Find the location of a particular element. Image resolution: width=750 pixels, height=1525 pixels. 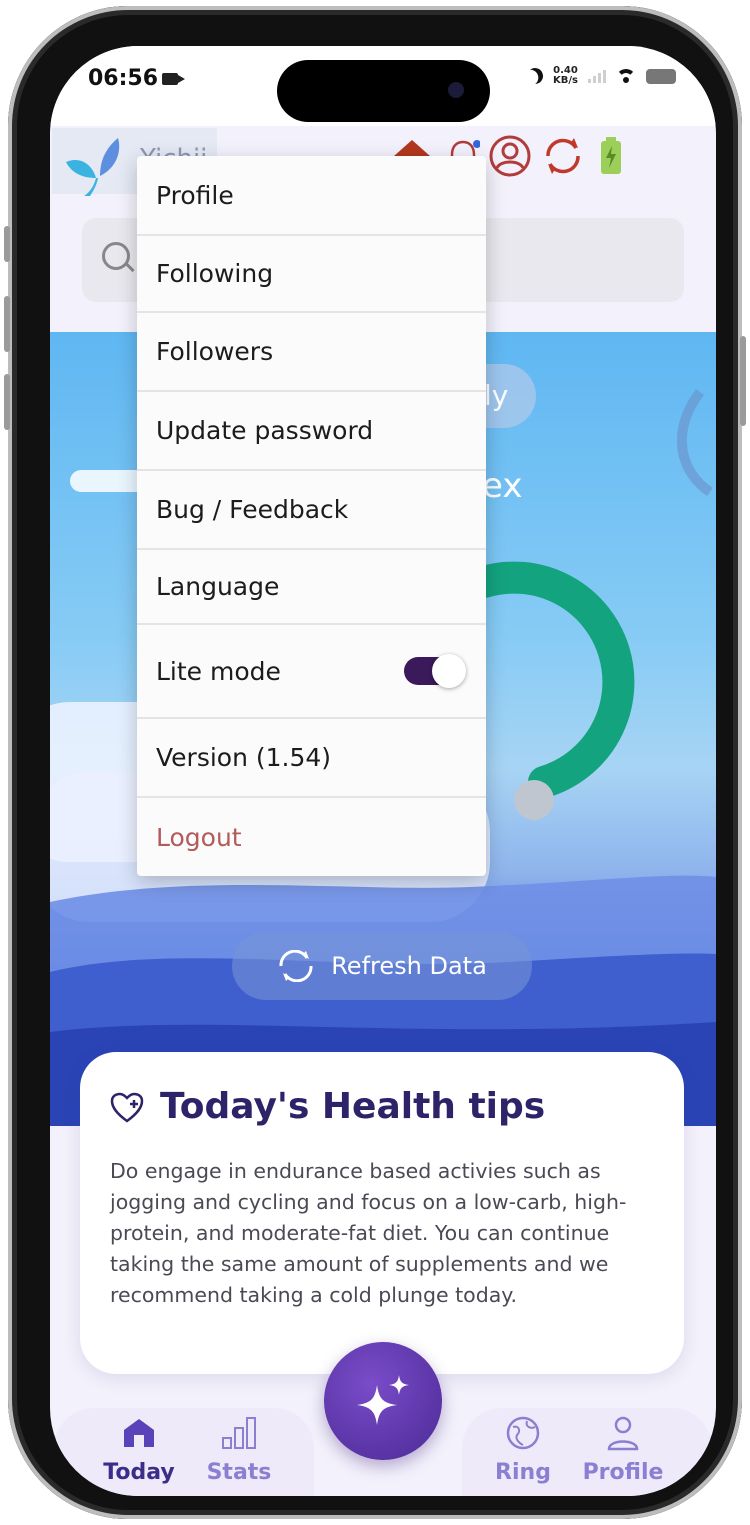

tab-stats-label: Stats is located at coordinates (239, 1472).